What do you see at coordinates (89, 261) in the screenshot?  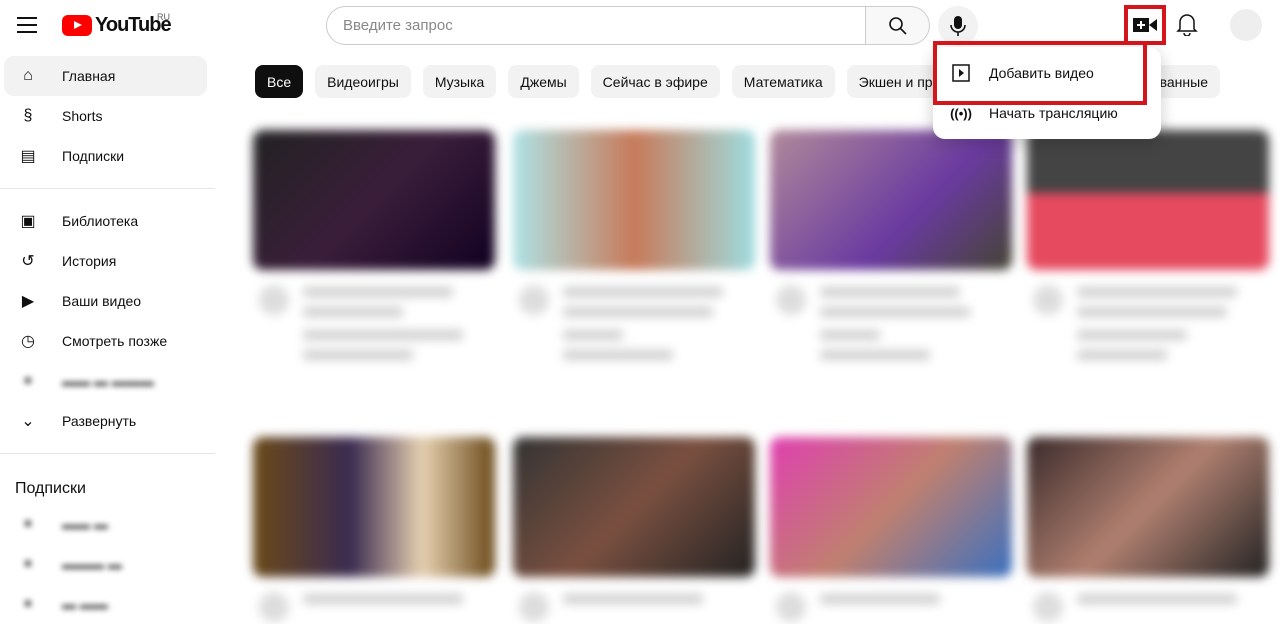 I see `sidebar-item-label: История` at bounding box center [89, 261].